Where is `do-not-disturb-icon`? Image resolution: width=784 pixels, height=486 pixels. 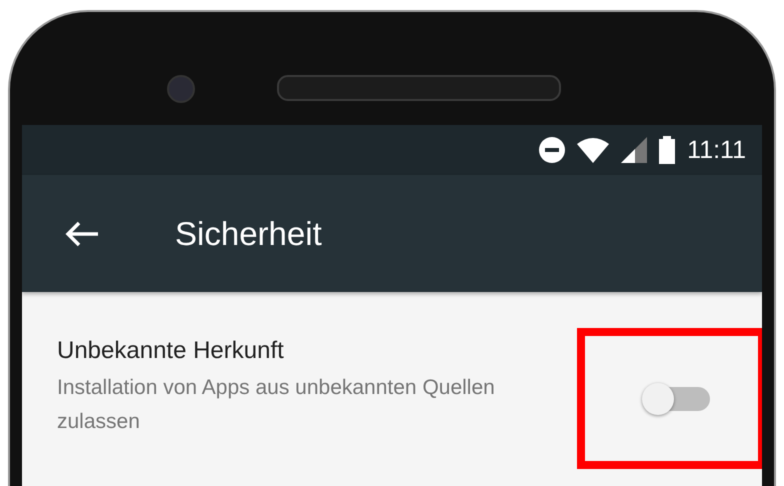 do-not-disturb-icon is located at coordinates (552, 150).